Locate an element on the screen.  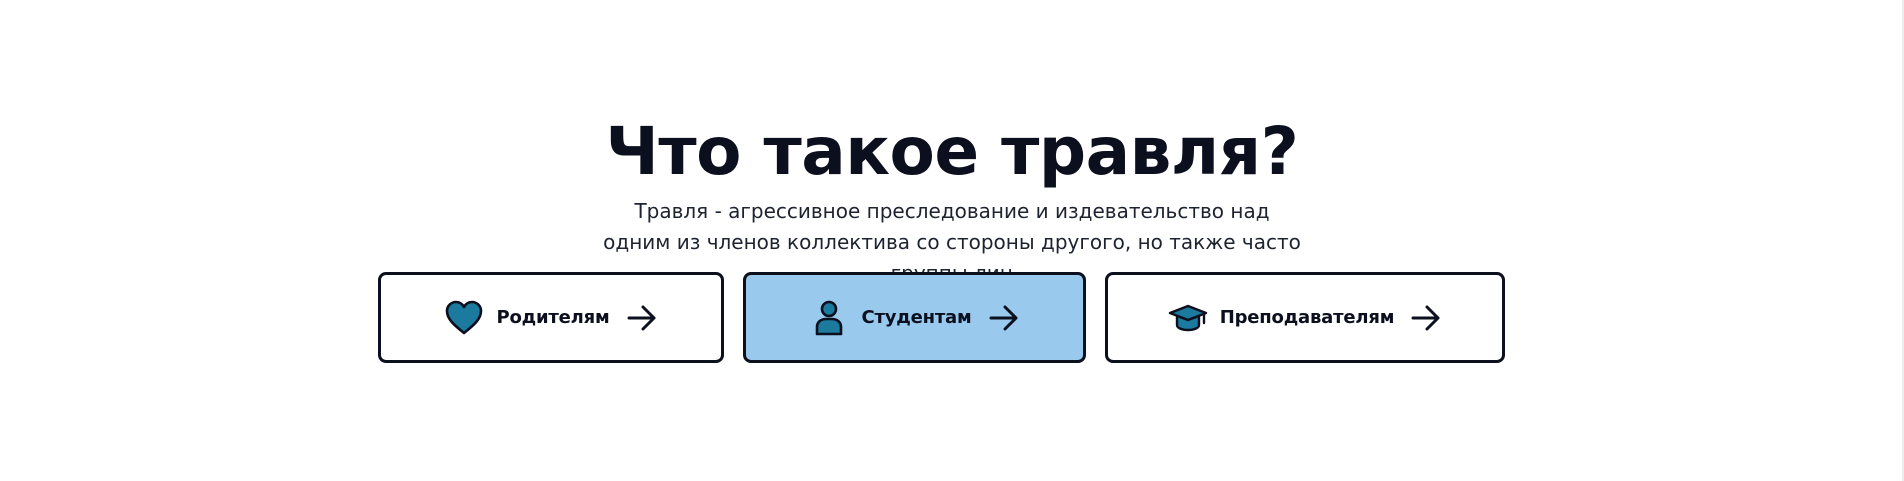
teachers-card-label: Преподавателям is located at coordinates (1307, 317).